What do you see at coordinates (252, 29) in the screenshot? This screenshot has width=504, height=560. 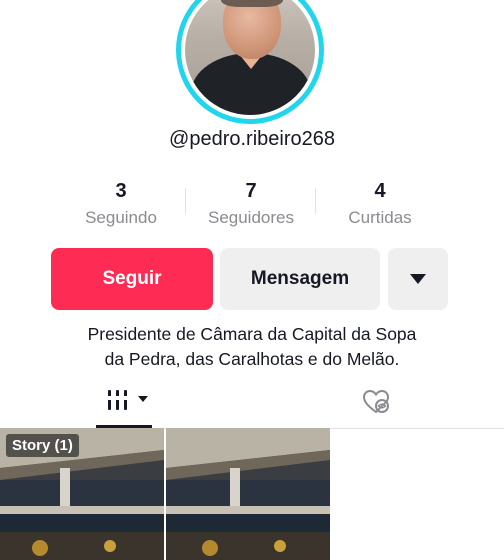 I see `avatar-face` at bounding box center [252, 29].